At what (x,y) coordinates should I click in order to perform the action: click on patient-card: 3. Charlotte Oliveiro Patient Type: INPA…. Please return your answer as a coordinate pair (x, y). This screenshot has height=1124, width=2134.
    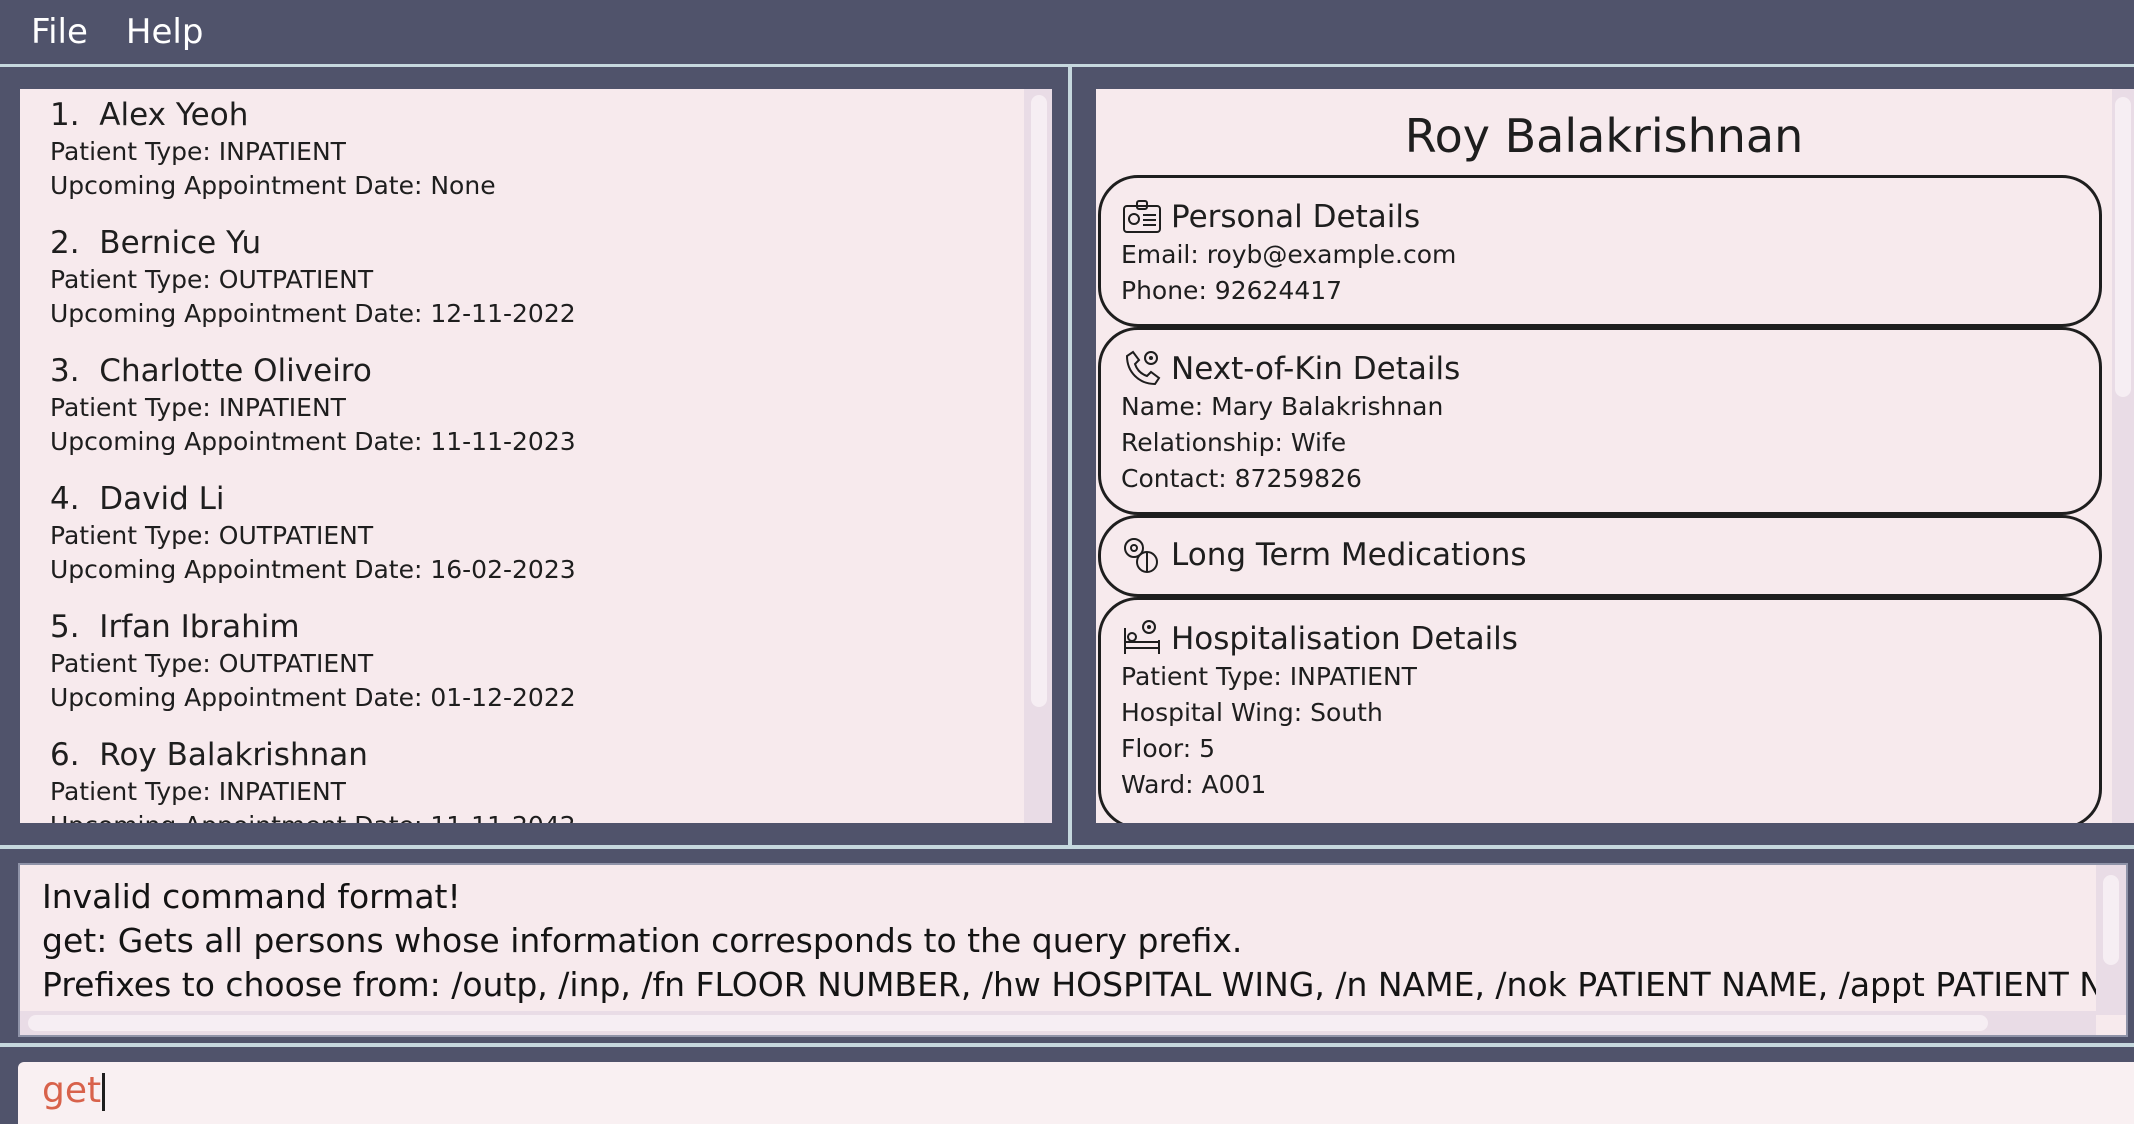
    Looking at the image, I should click on (313, 405).